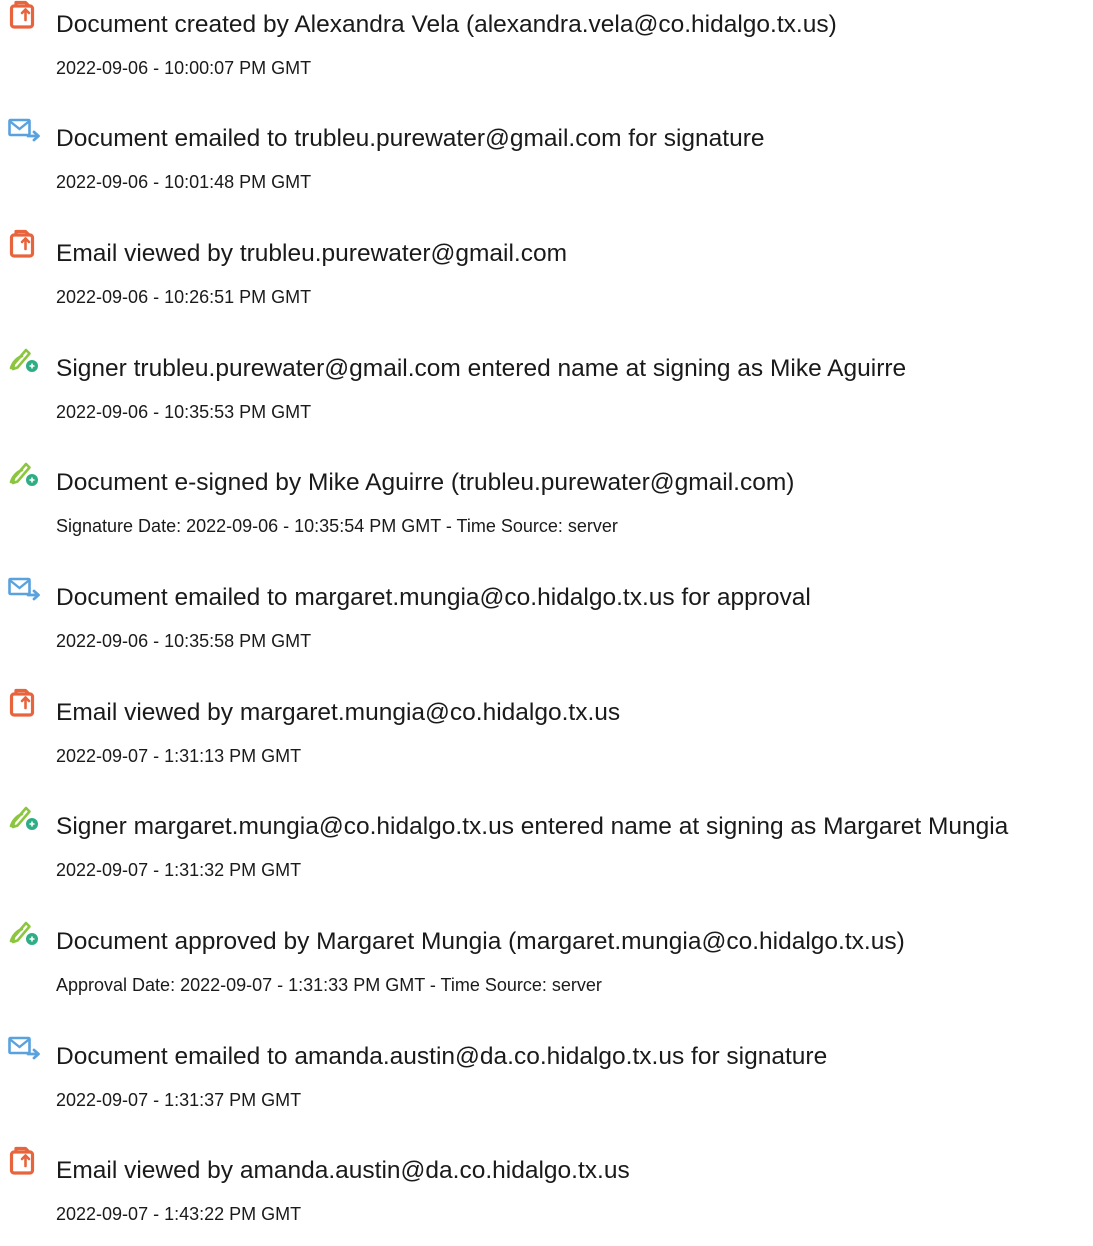 The width and height of the screenshot is (1093, 1246). I want to click on event-timestamp: 2022-09-07 - 1:31:32 PM GMT, so click(179, 870).